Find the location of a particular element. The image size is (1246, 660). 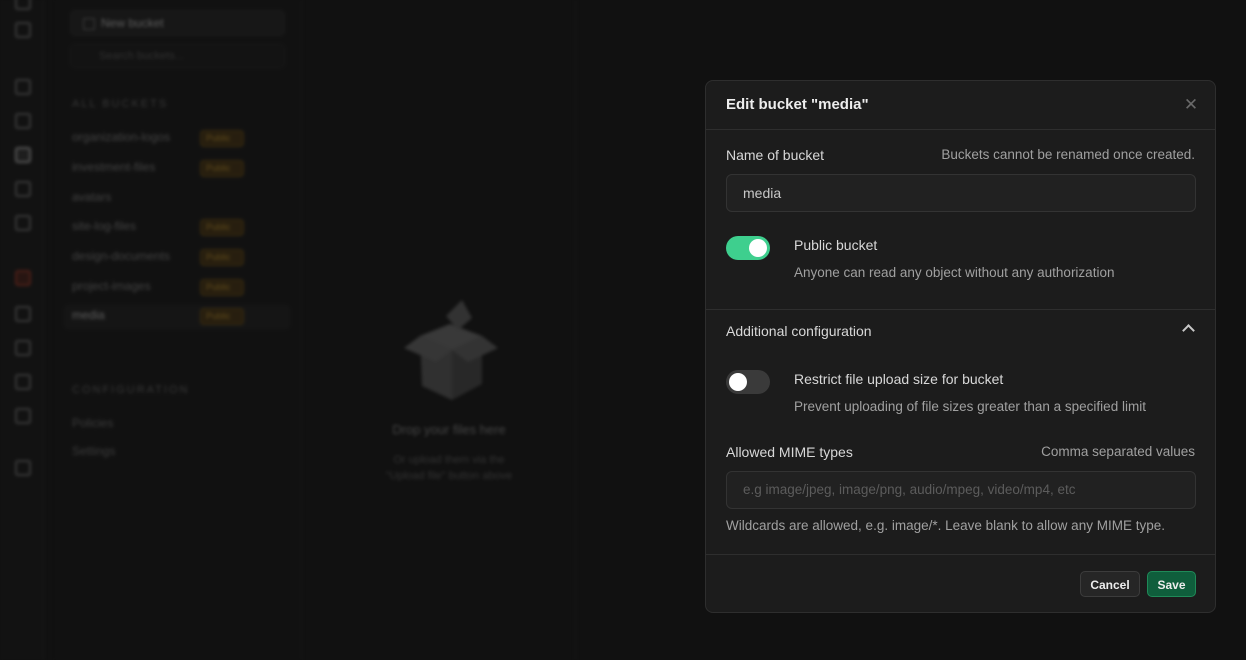

dialog-title: Edit bucket "media" is located at coordinates (797, 104).